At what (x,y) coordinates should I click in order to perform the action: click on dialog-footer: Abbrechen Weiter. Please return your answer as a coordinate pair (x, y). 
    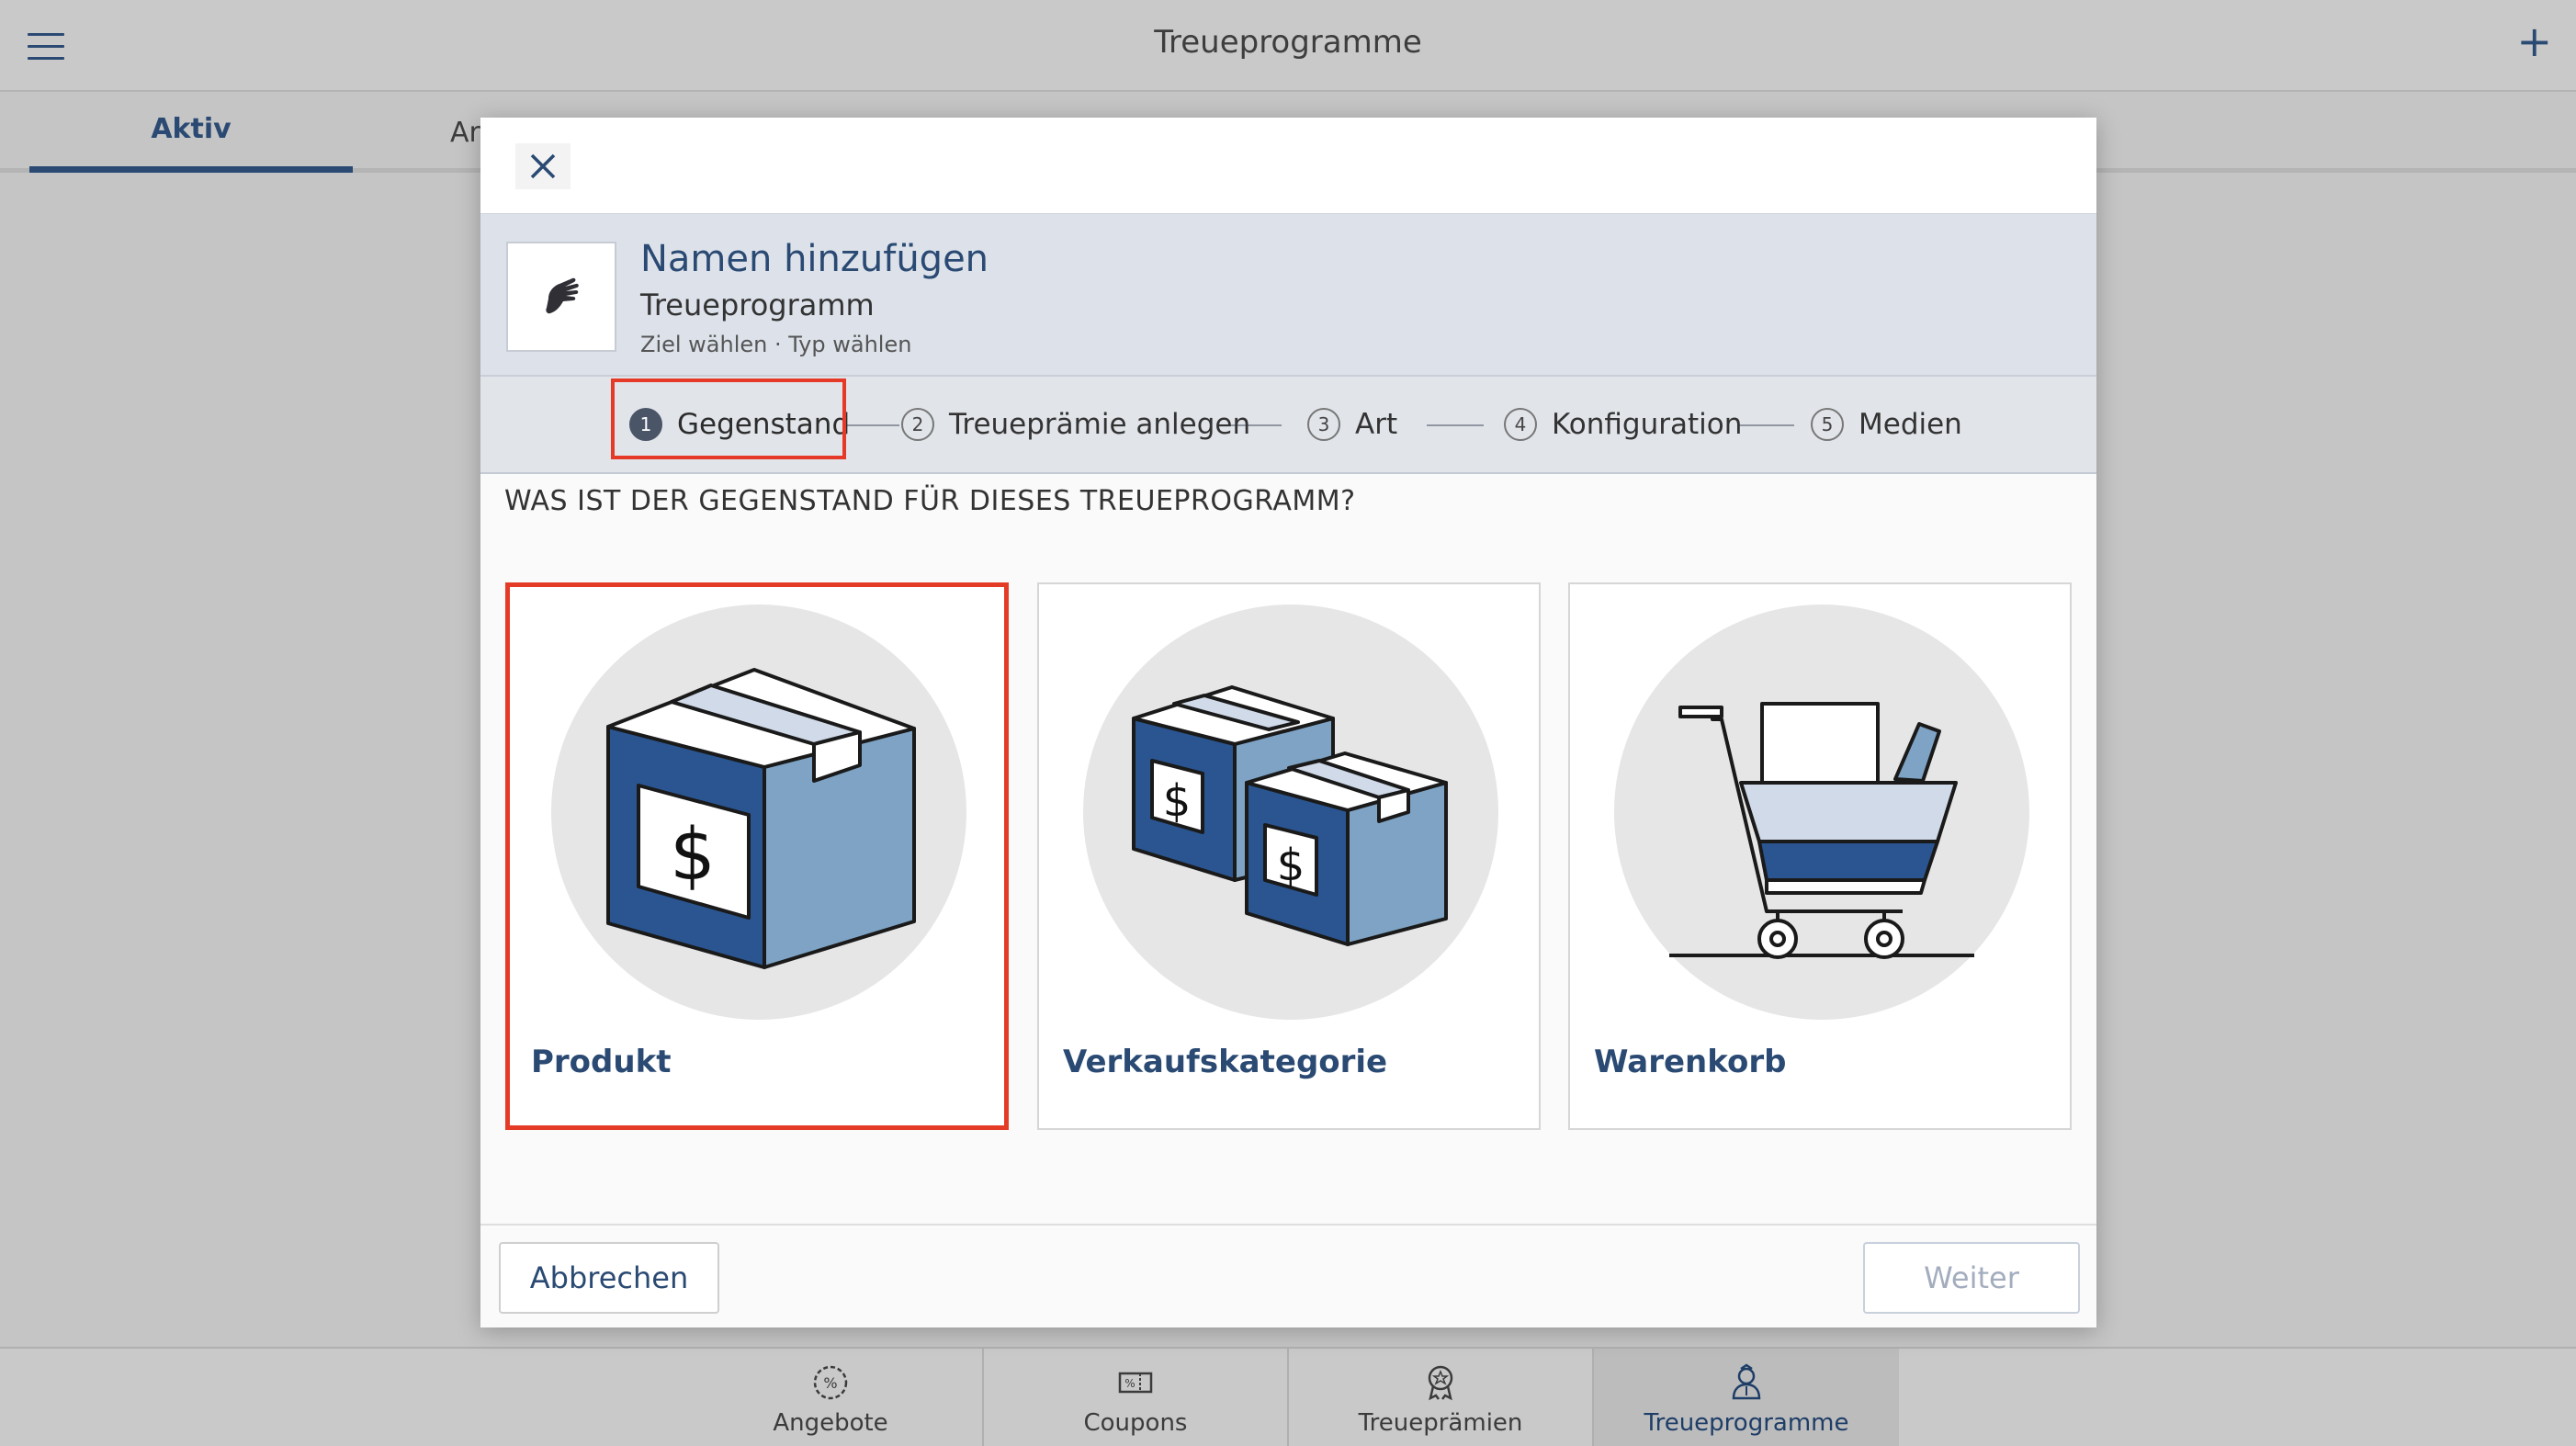
    Looking at the image, I should click on (1288, 1275).